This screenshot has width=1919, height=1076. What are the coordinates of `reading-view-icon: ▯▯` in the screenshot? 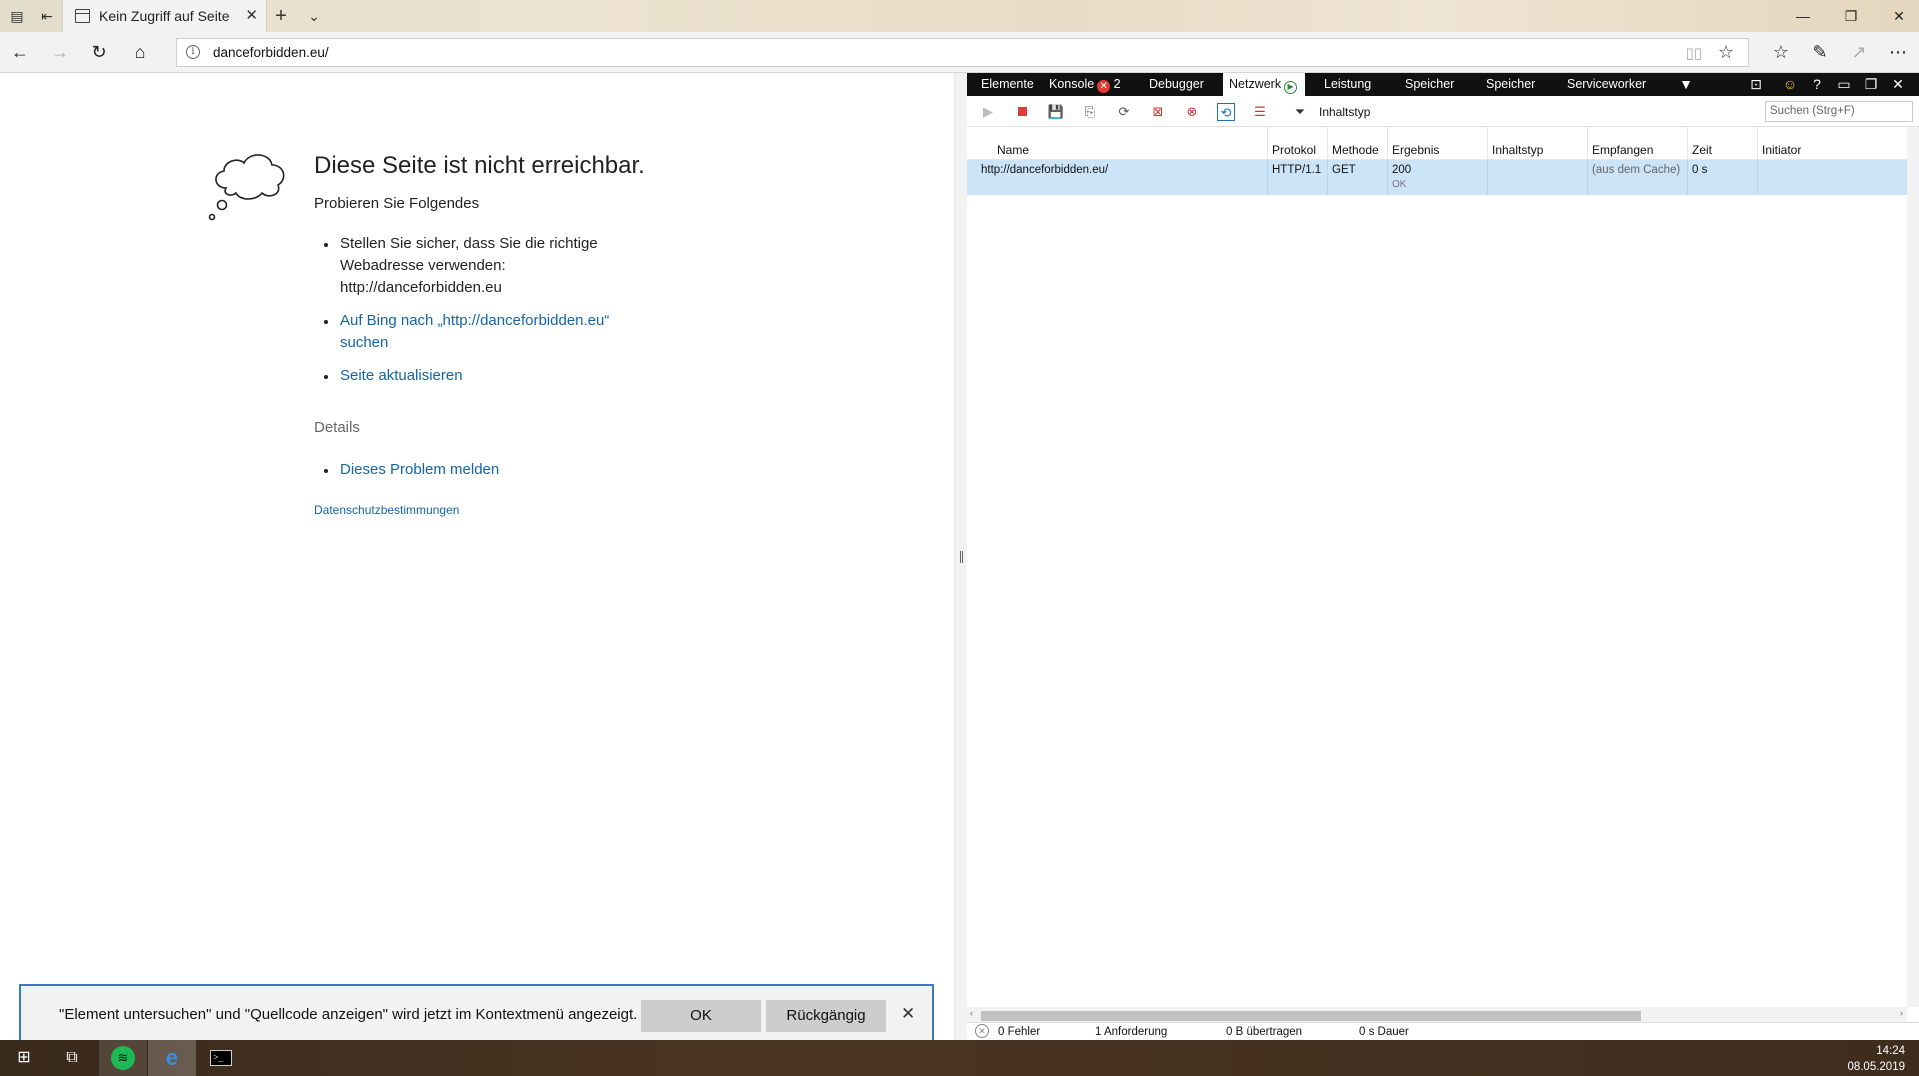 It's located at (1693, 53).